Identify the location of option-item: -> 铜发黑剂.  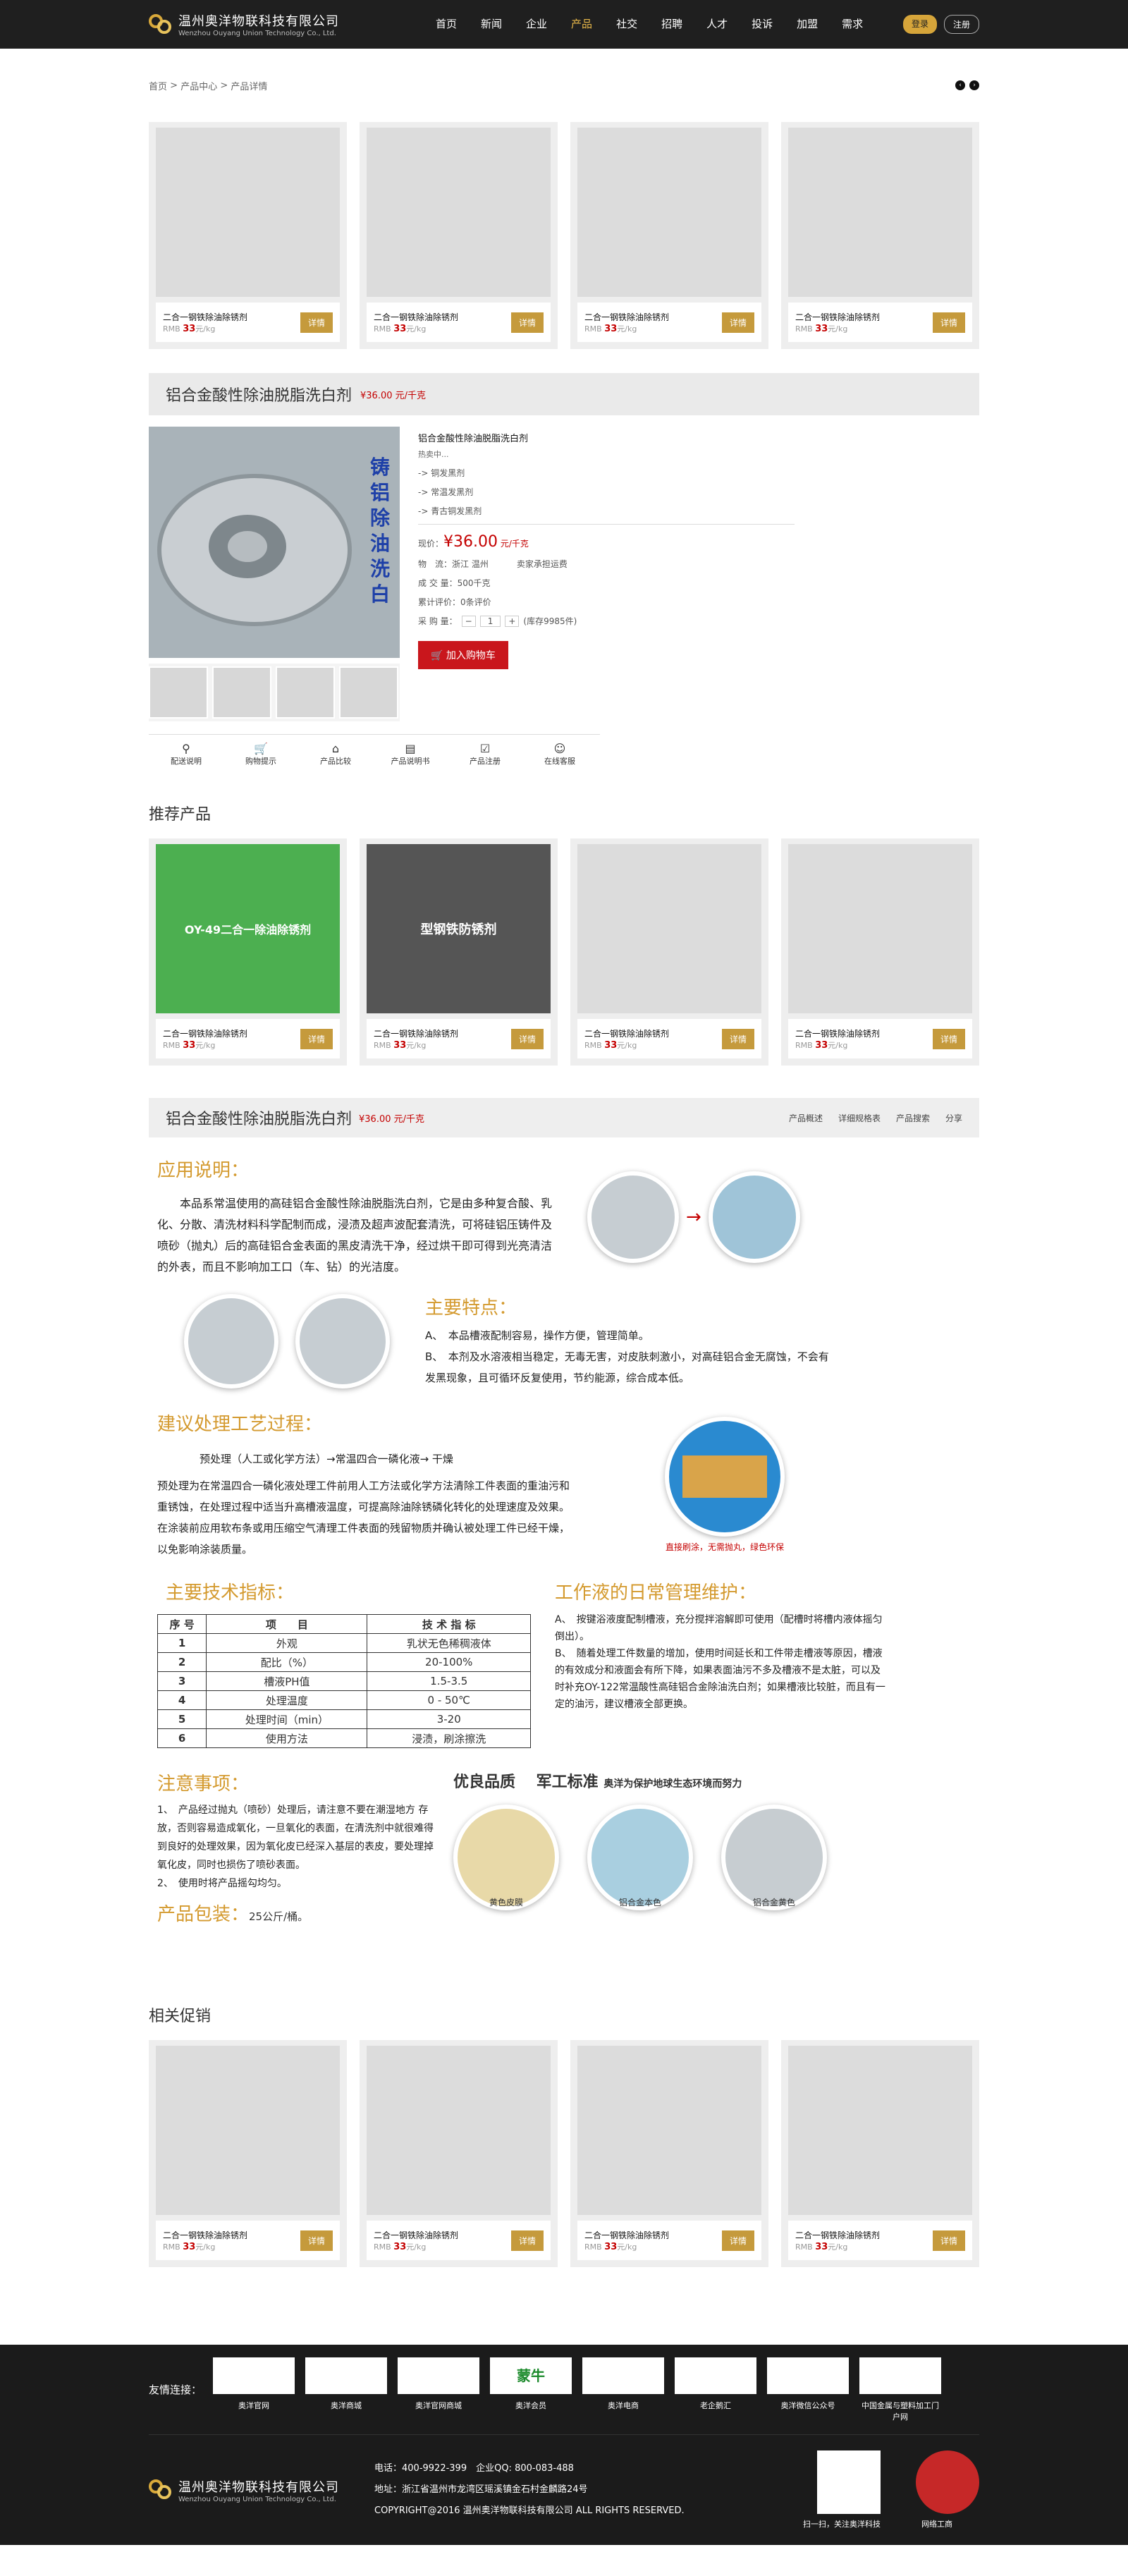
(606, 473).